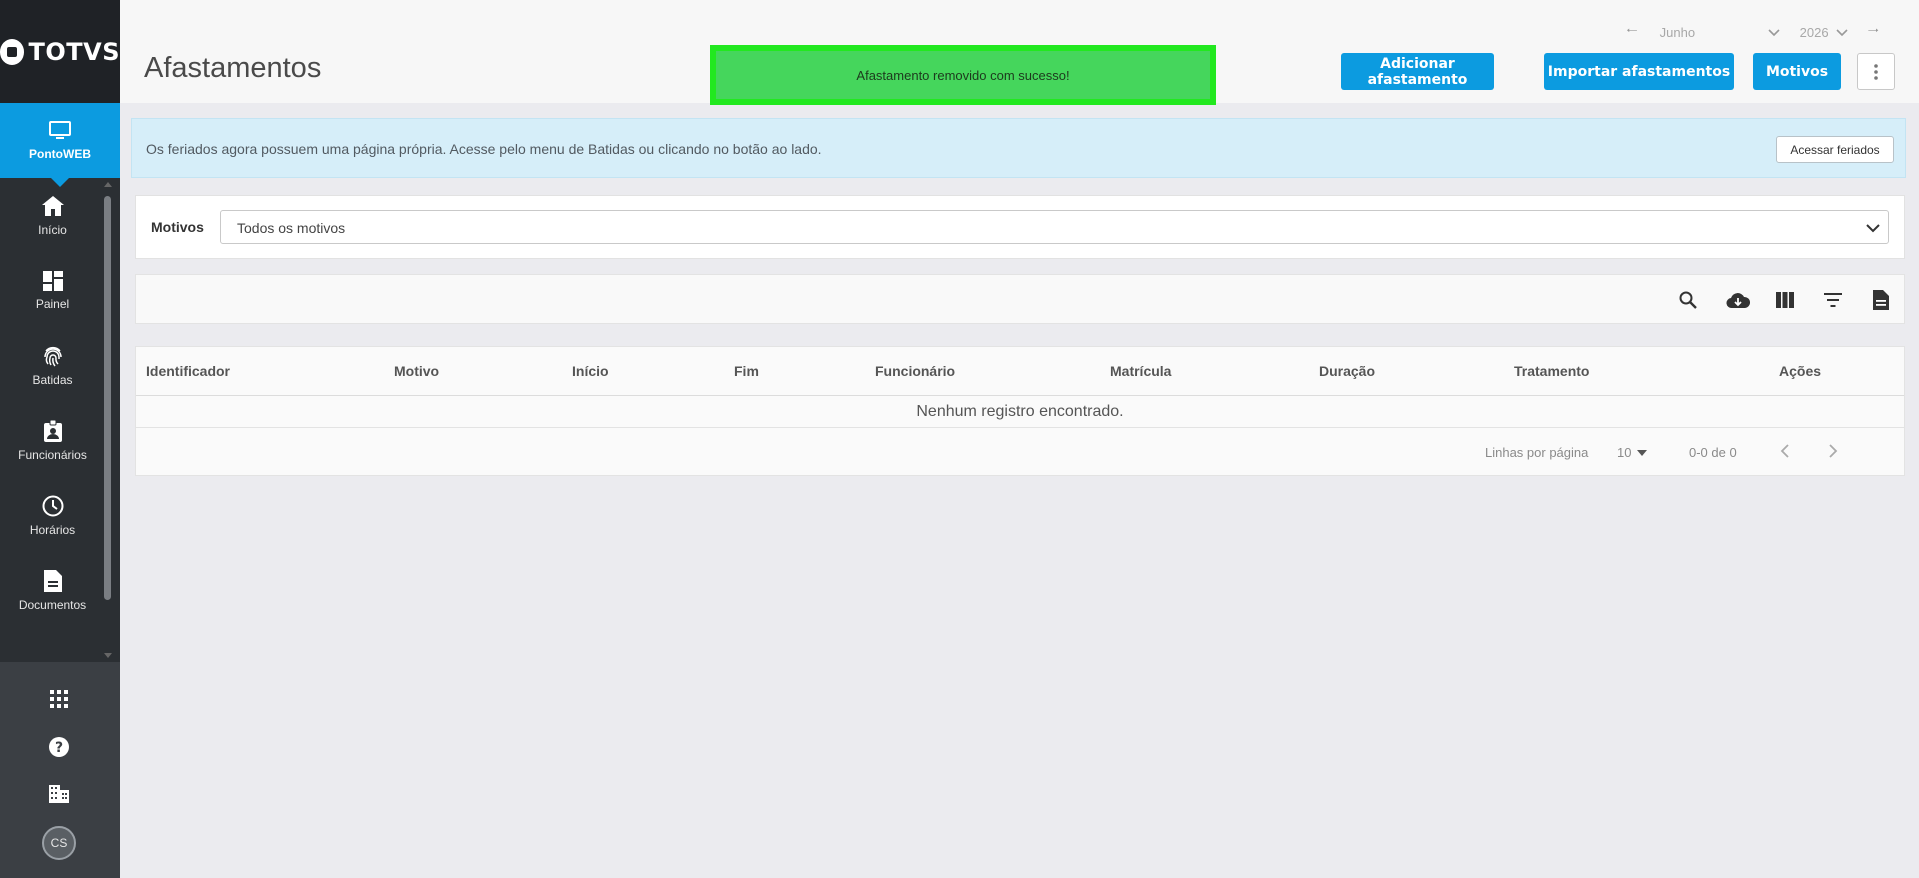 Image resolution: width=1919 pixels, height=878 pixels. What do you see at coordinates (60, 129) in the screenshot?
I see `monitor-icon` at bounding box center [60, 129].